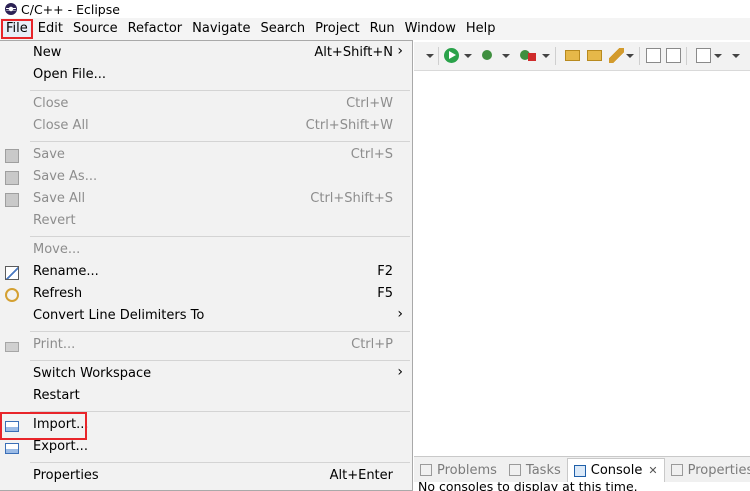 This screenshot has width=750, height=491. I want to click on console-icon, so click(579, 470).